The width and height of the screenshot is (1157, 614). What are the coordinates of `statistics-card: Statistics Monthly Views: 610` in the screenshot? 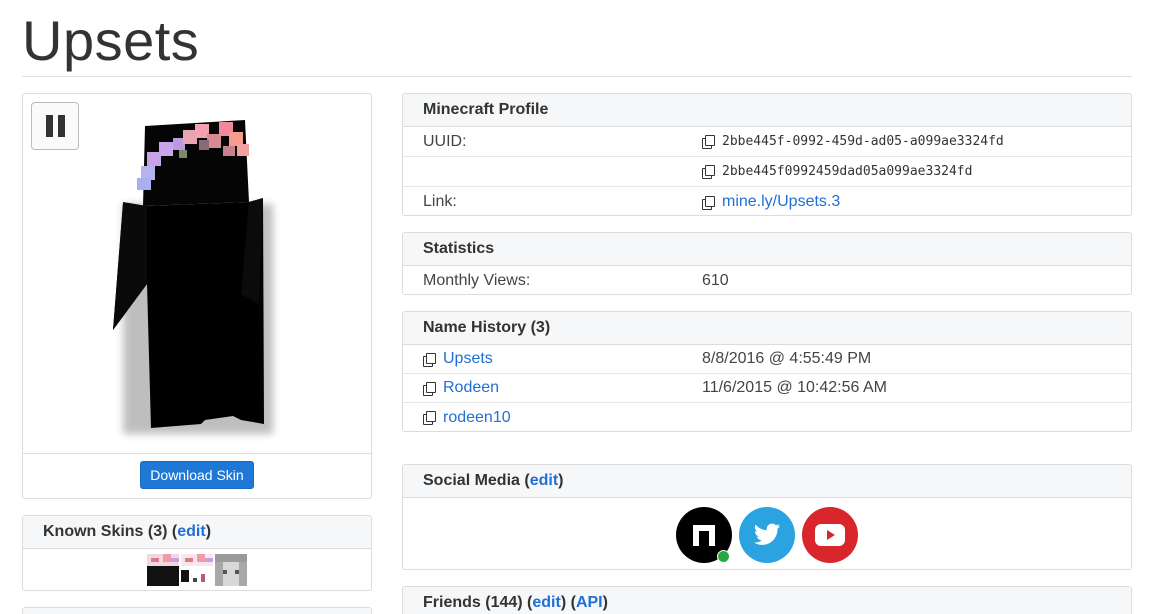 It's located at (767, 263).